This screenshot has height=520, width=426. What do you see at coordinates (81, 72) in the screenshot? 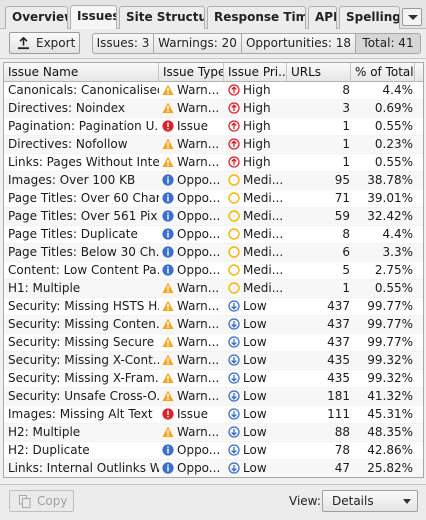
I see `column-header-issue-name: Issue Name` at bounding box center [81, 72].